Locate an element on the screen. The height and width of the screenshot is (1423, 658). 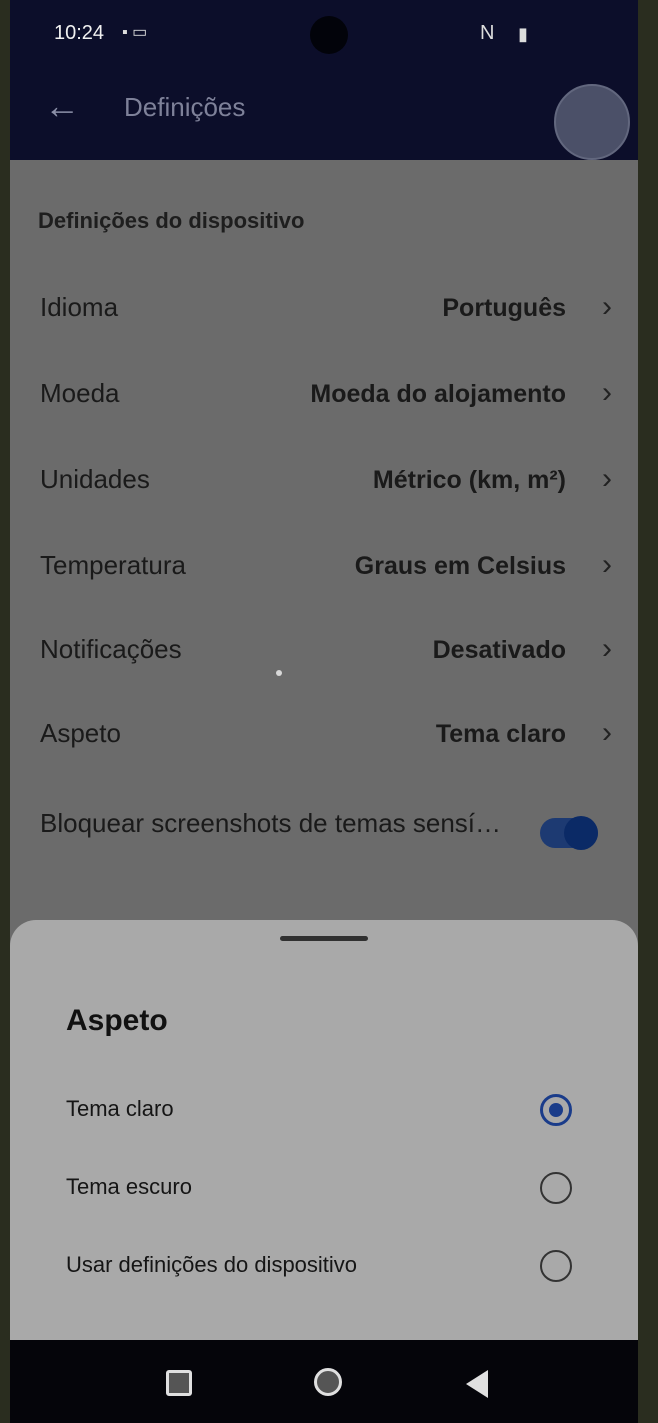
row-label: Unidades is located at coordinates (95, 479).